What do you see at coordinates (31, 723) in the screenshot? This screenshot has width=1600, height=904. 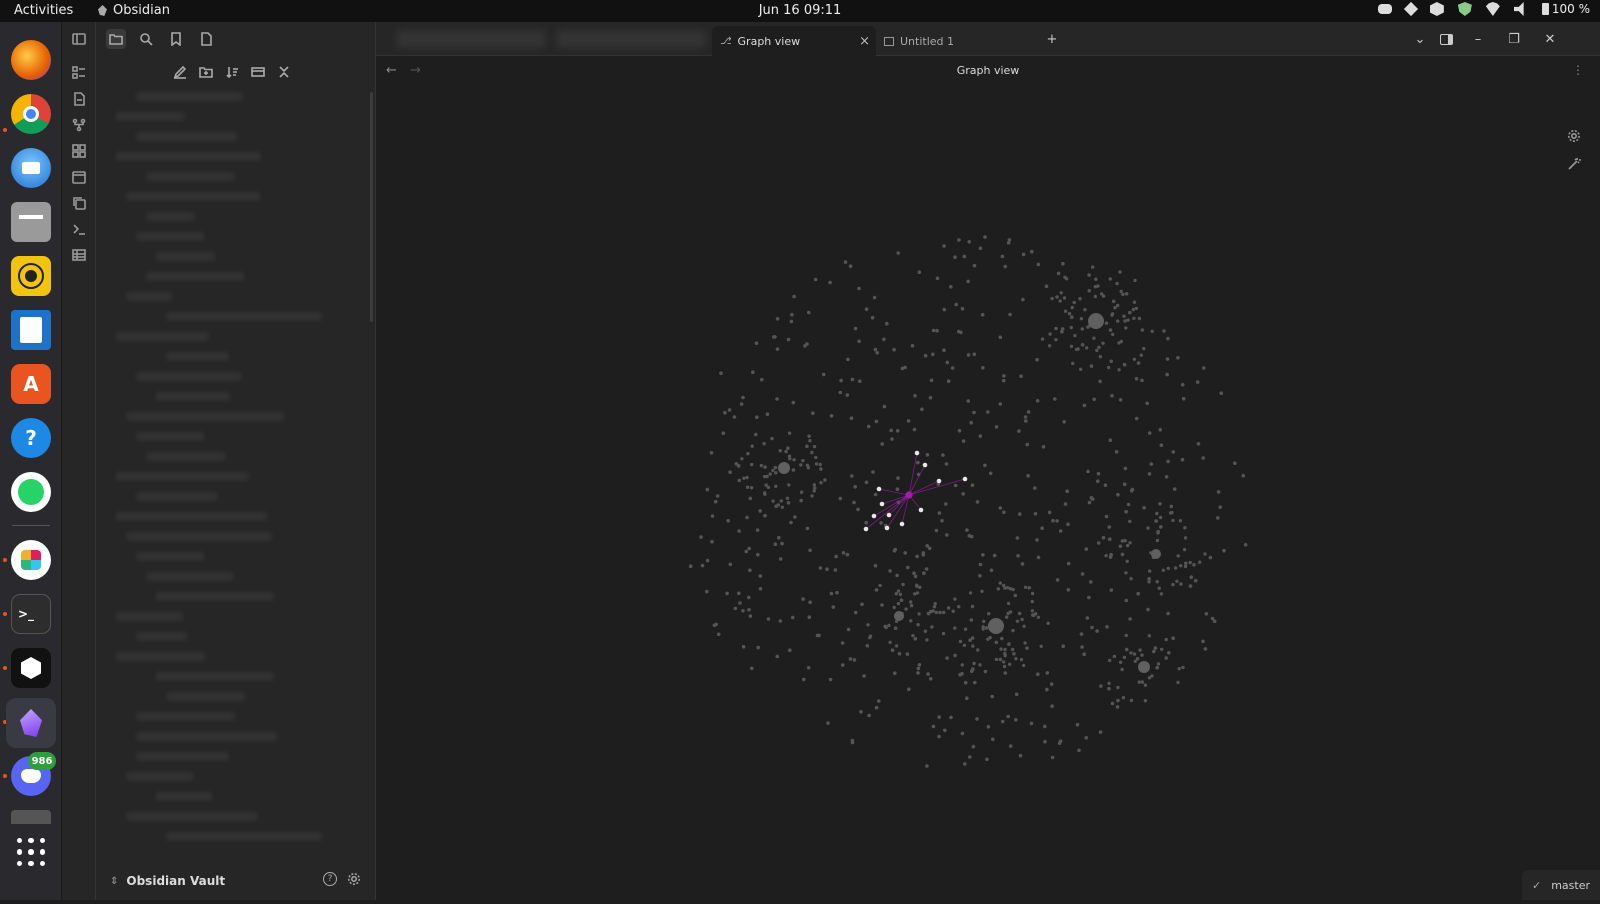 I see `obsidian-launcher` at bounding box center [31, 723].